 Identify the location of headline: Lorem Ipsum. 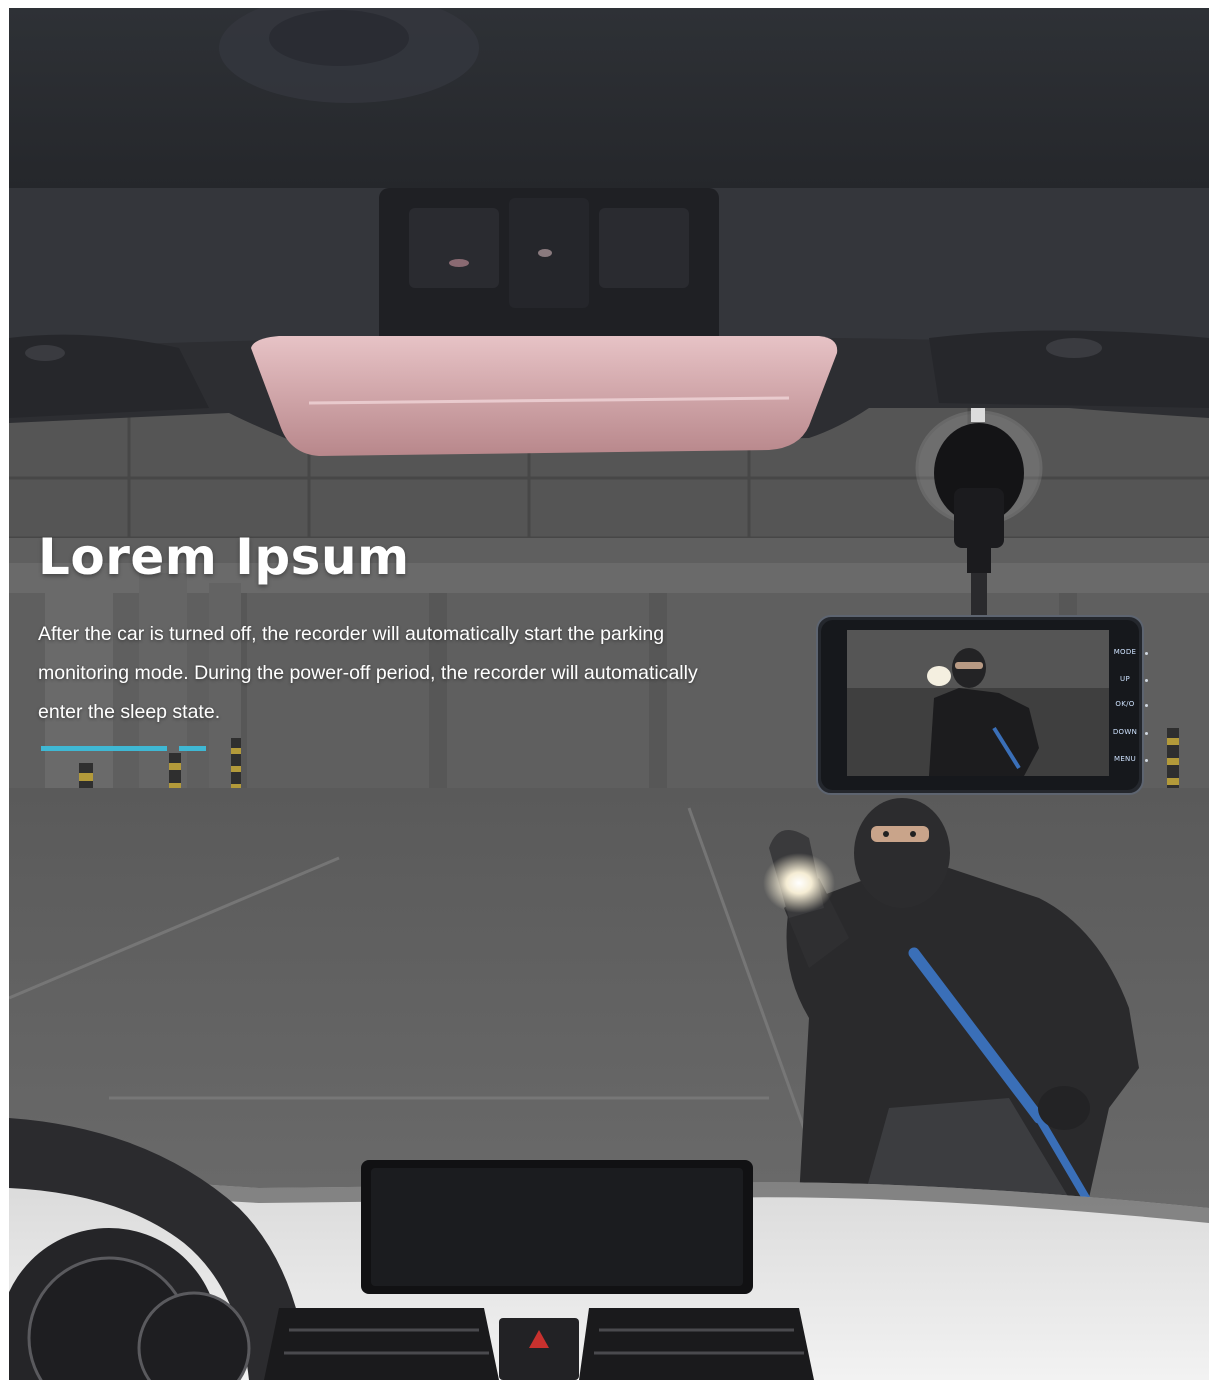
(224, 557).